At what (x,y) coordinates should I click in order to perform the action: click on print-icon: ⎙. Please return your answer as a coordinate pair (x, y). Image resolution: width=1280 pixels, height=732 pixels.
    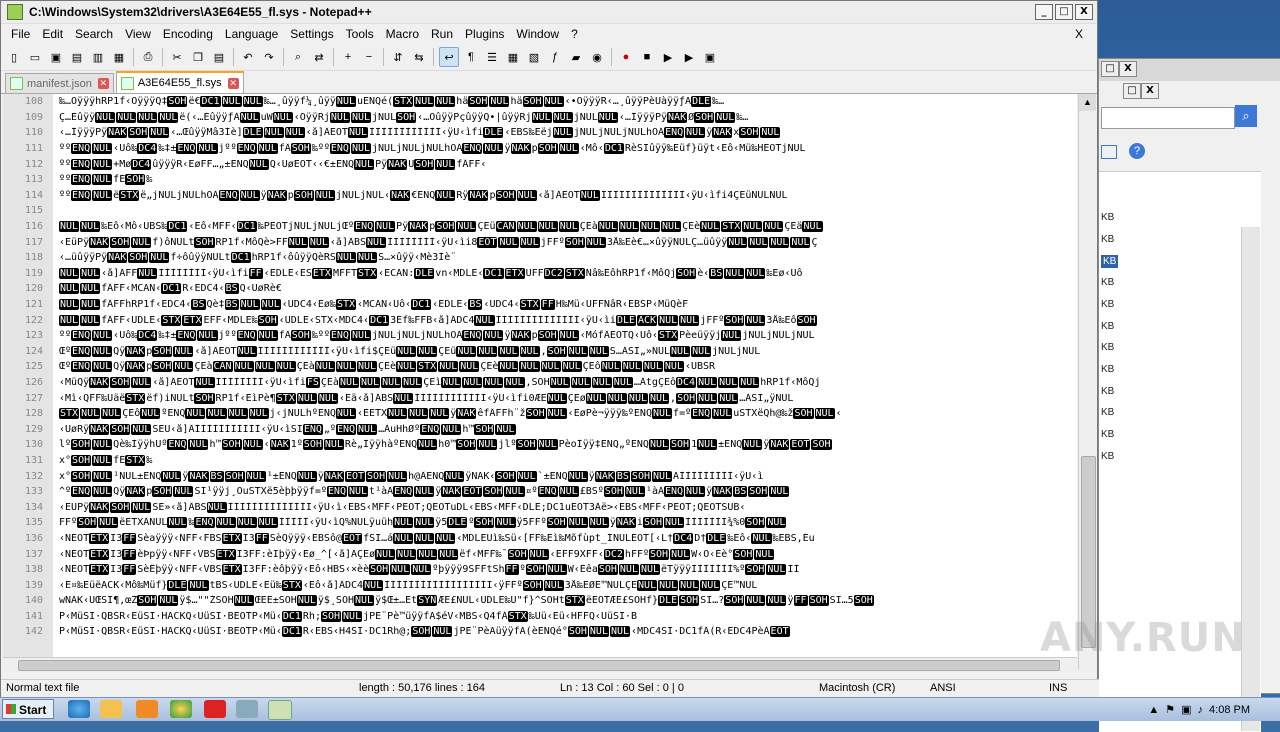
    Looking at the image, I should click on (148, 57).